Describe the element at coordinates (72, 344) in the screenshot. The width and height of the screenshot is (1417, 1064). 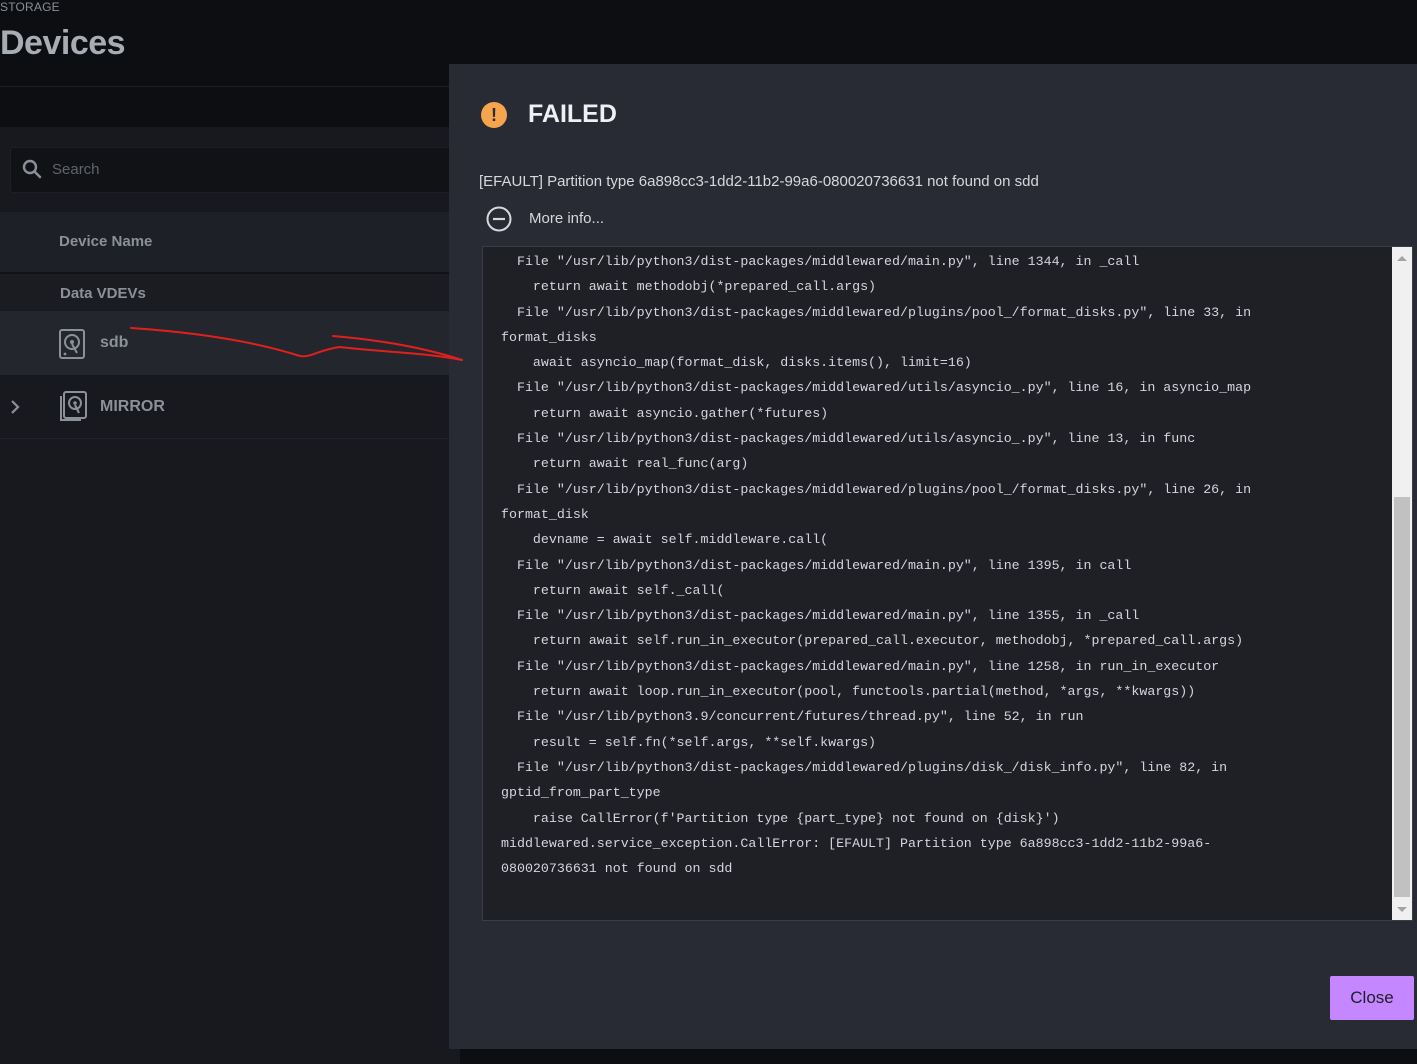
I see `hard-disk-icon` at that location.